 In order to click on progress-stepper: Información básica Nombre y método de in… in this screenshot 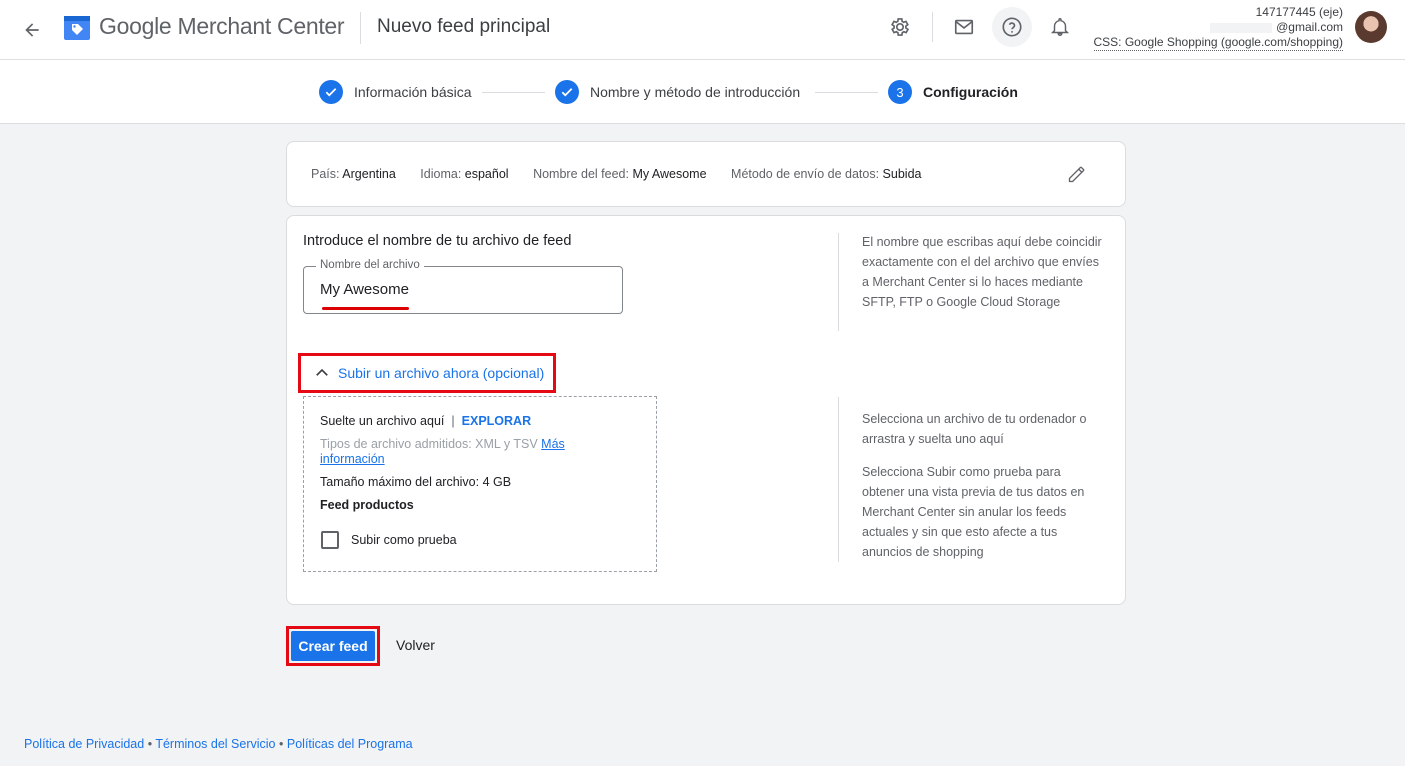, I will do `click(702, 92)`.